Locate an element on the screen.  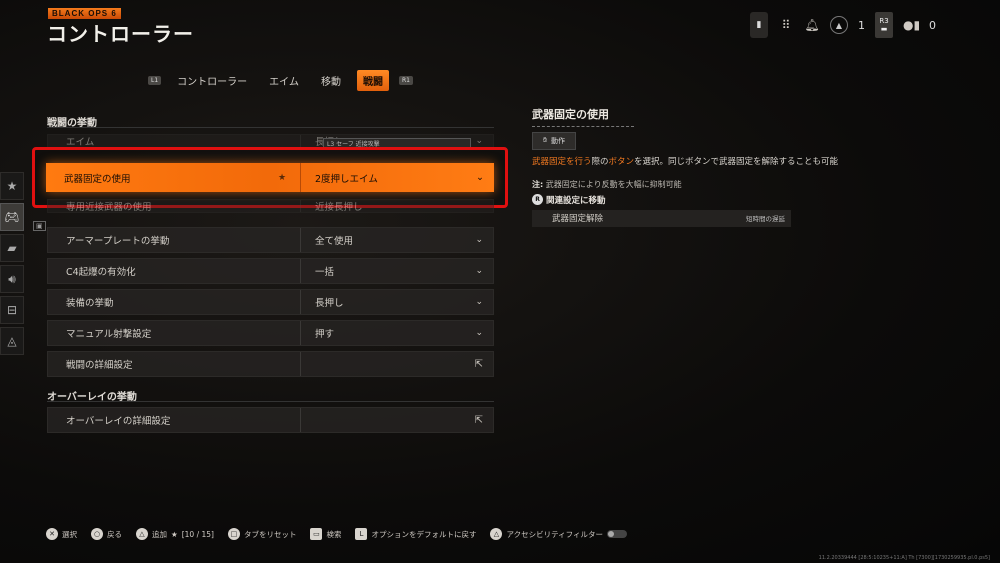
rank-icon: ▲ is located at coordinates (839, 25).